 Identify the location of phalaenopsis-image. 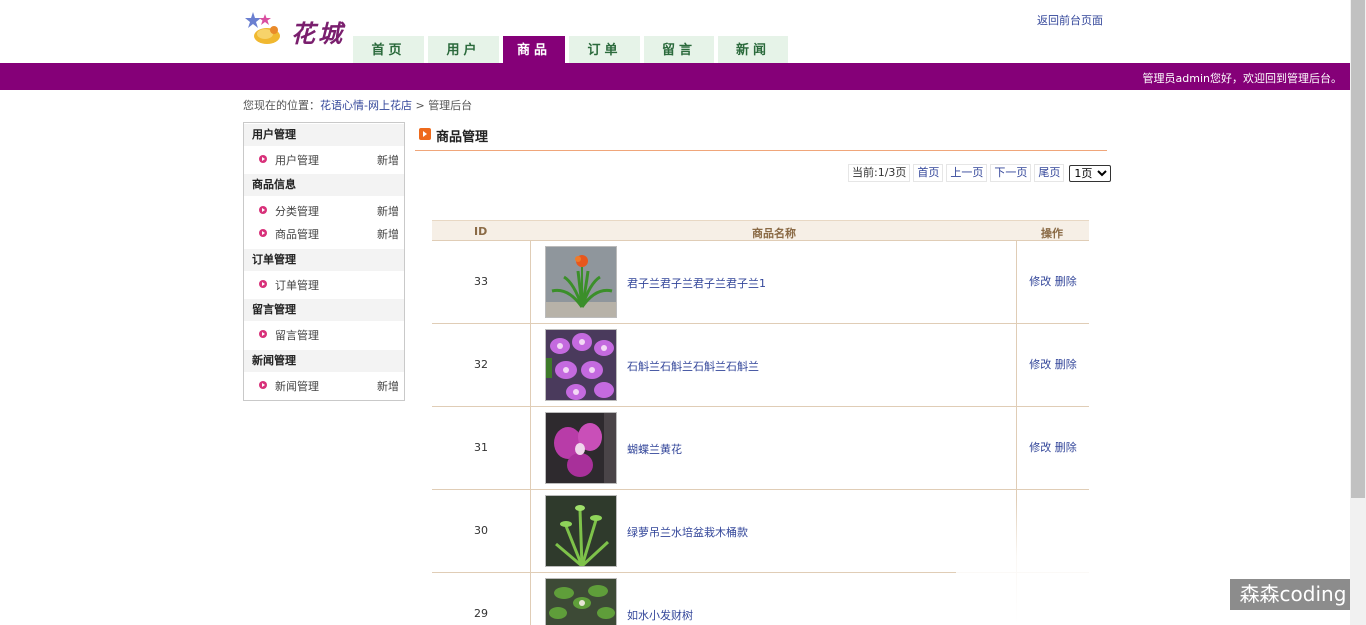
(581, 448).